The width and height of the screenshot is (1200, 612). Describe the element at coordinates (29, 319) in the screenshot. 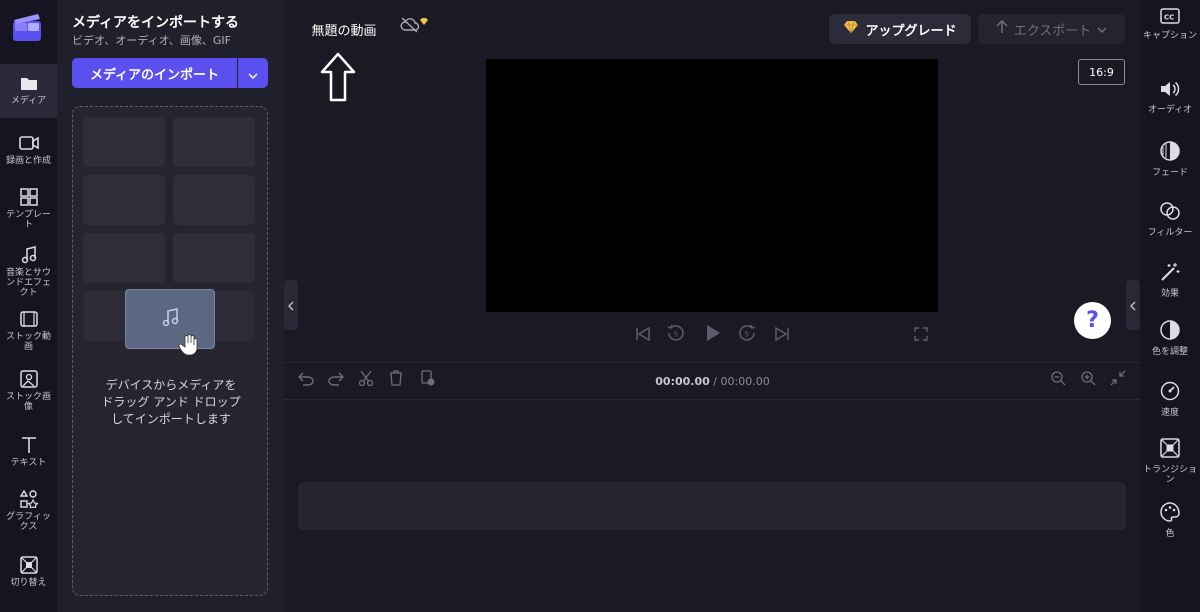

I see `film-icon` at that location.